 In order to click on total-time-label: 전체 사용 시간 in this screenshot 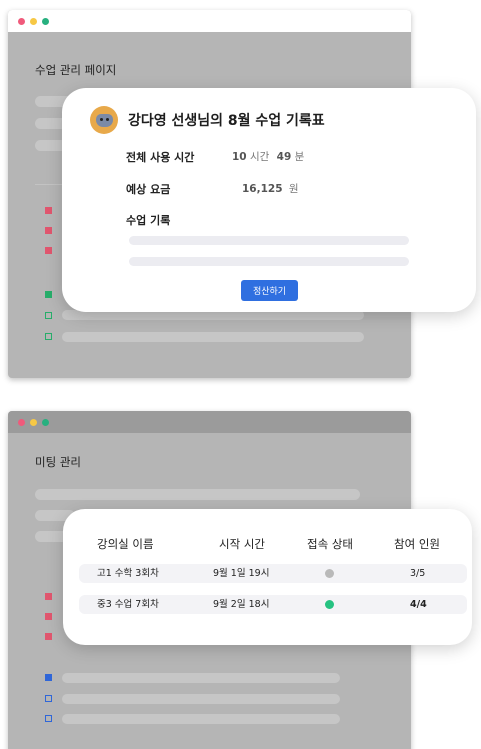, I will do `click(160, 157)`.